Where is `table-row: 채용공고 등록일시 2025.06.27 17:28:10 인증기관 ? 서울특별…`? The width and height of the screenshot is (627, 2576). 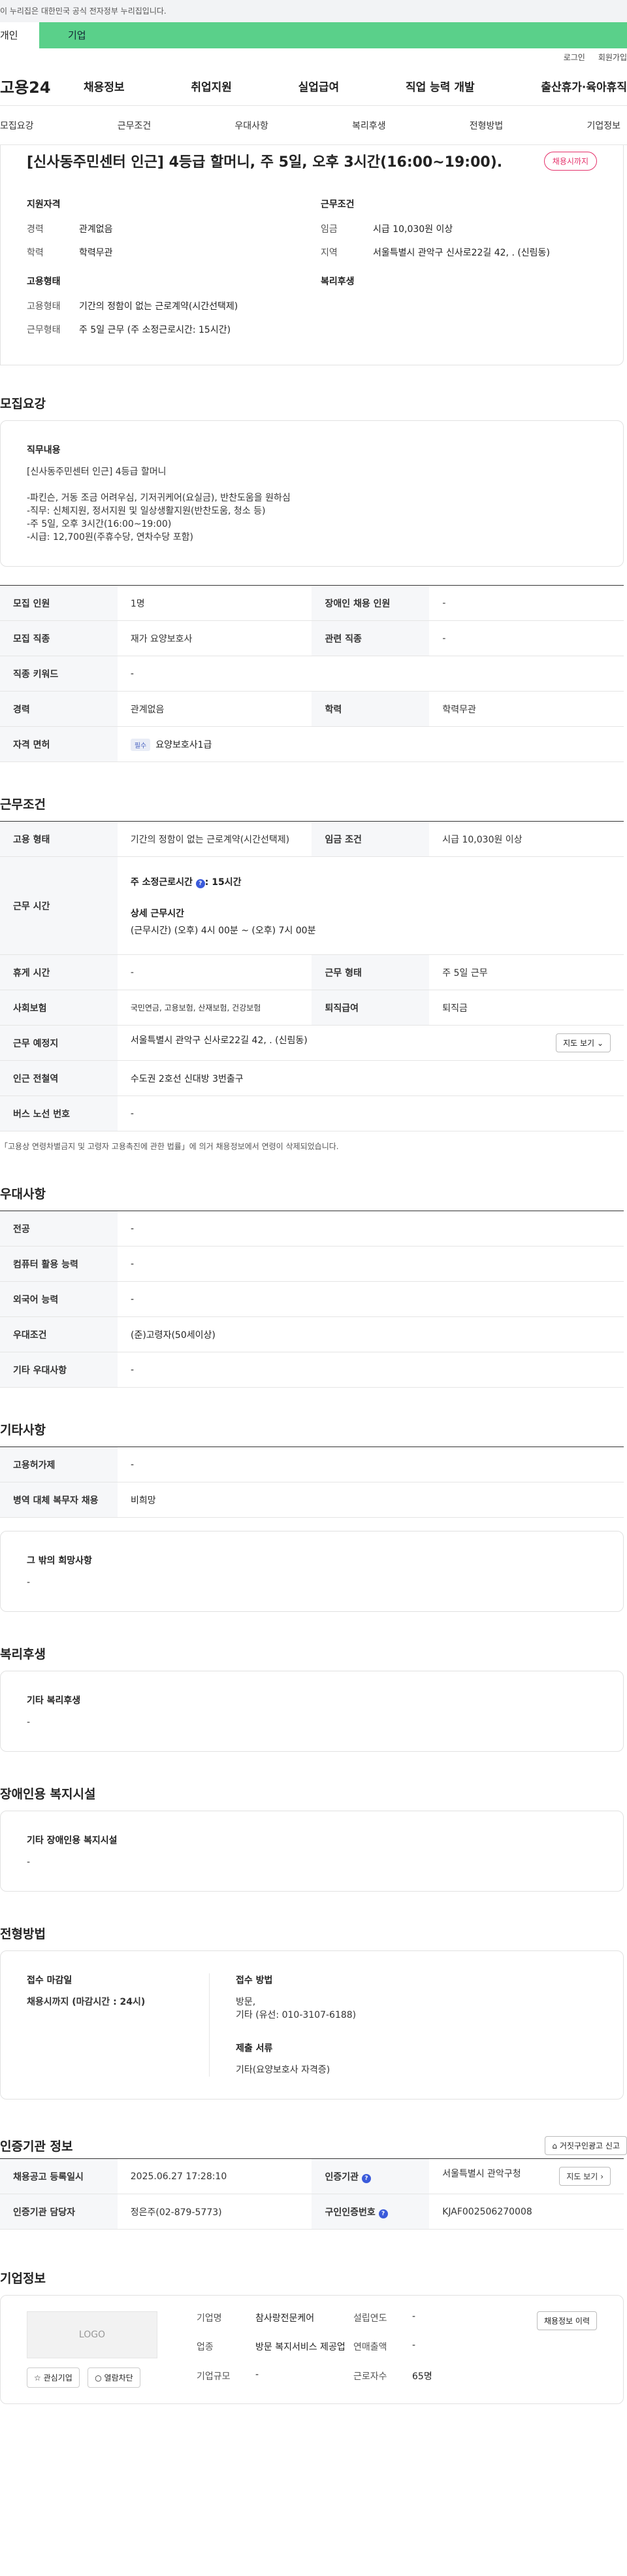
table-row: 채용공고 등록일시 2025.06.27 17:28:10 인증기관 ? 서울특별… is located at coordinates (312, 2176).